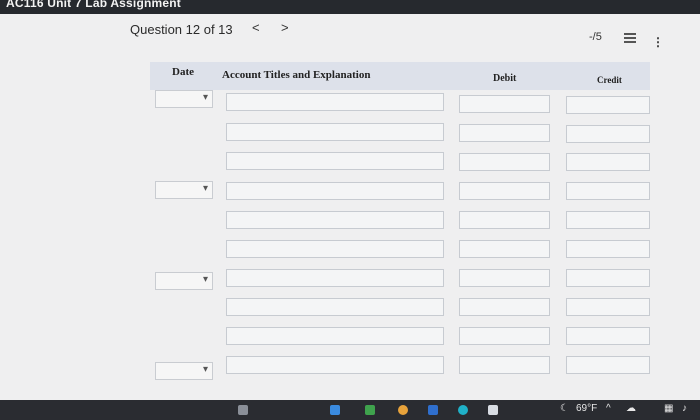  Describe the element at coordinates (658, 42) in the screenshot. I see `more-options-icon: ⋮` at that location.